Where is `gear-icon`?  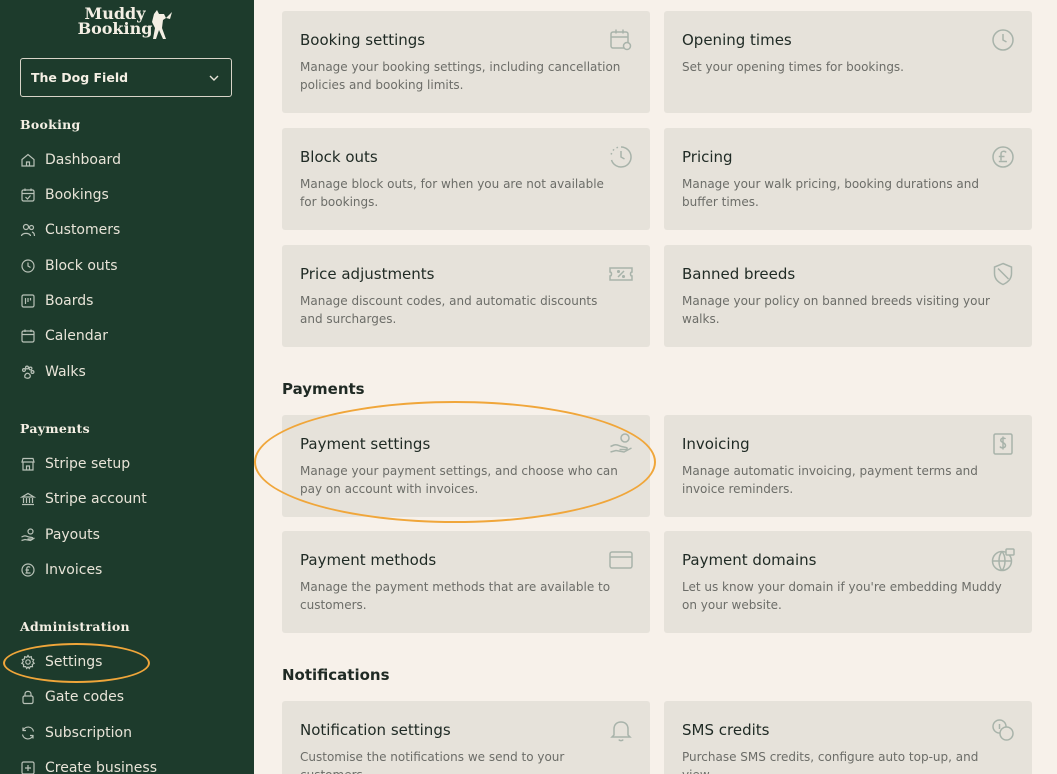 gear-icon is located at coordinates (28, 662).